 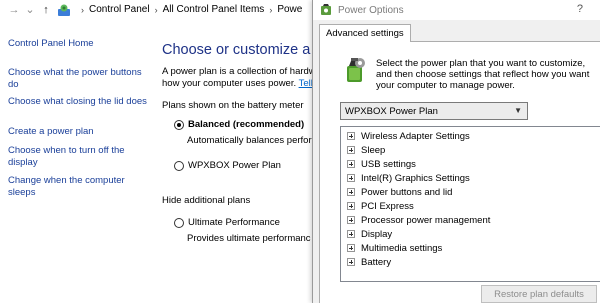 What do you see at coordinates (388, 164) in the screenshot?
I see `tree-item-label: USB settings` at bounding box center [388, 164].